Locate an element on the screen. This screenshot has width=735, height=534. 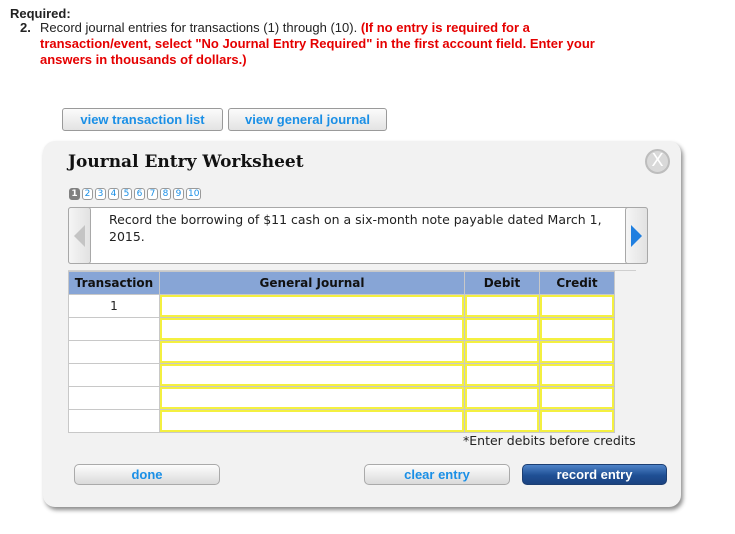
table-header-row: Transaction General Journal Debit Credit is located at coordinates (341, 283).